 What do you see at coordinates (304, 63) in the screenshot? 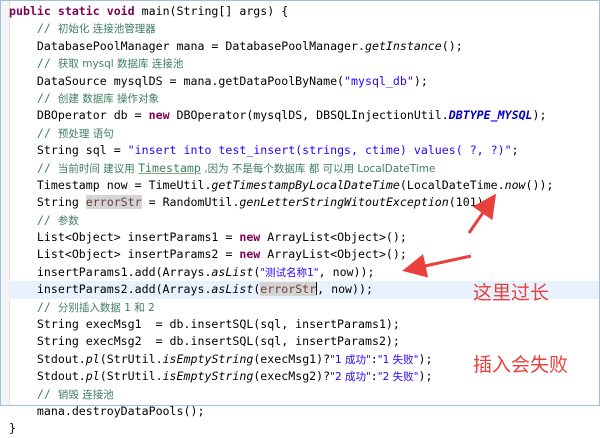
I see `code-line: // 获取 mysql 数据库 连接池` at bounding box center [304, 63].